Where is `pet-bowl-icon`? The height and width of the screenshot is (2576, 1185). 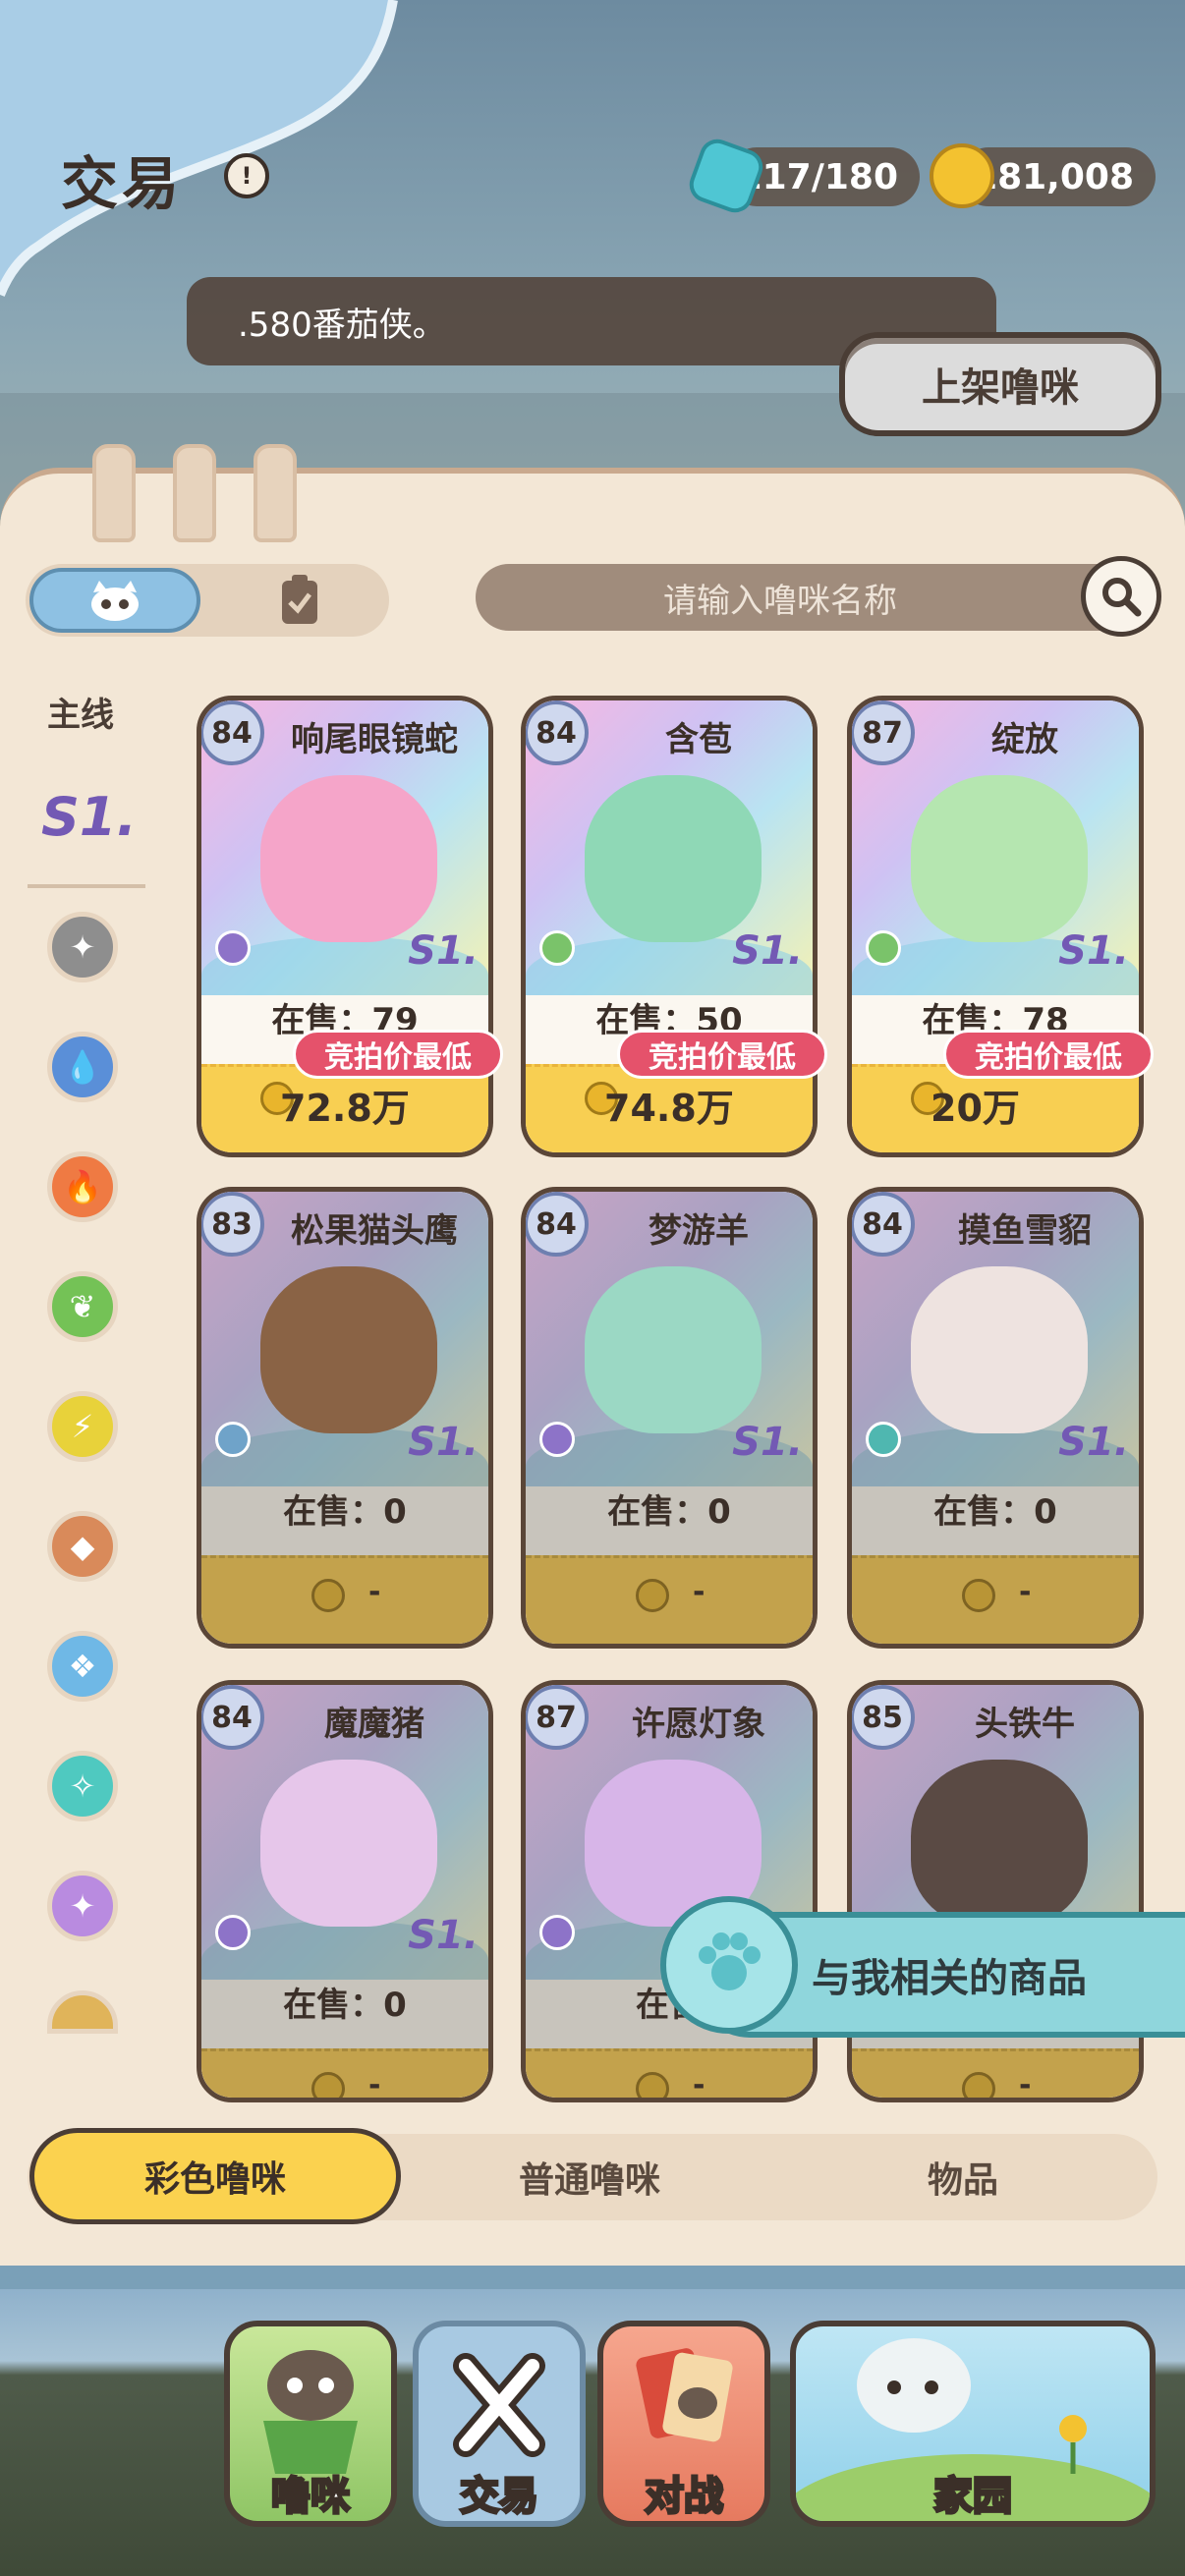
pet-bowl-icon is located at coordinates (311, 2412).